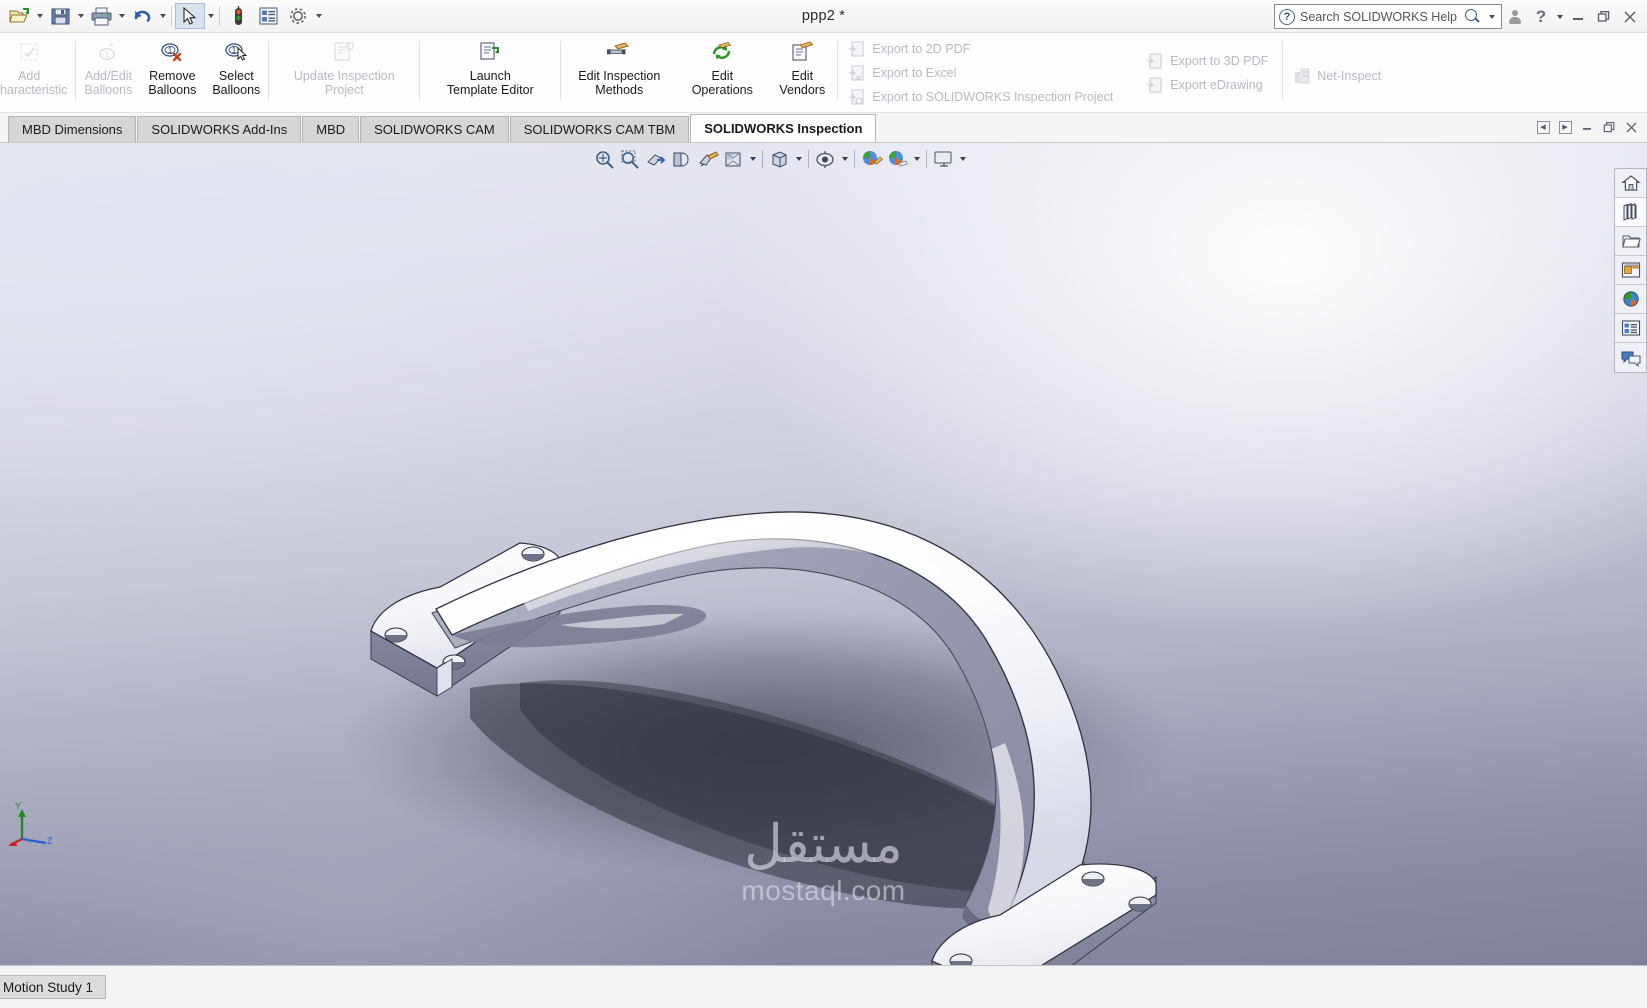  What do you see at coordinates (844, 159) in the screenshot?
I see `apply-scene-caret-icon` at bounding box center [844, 159].